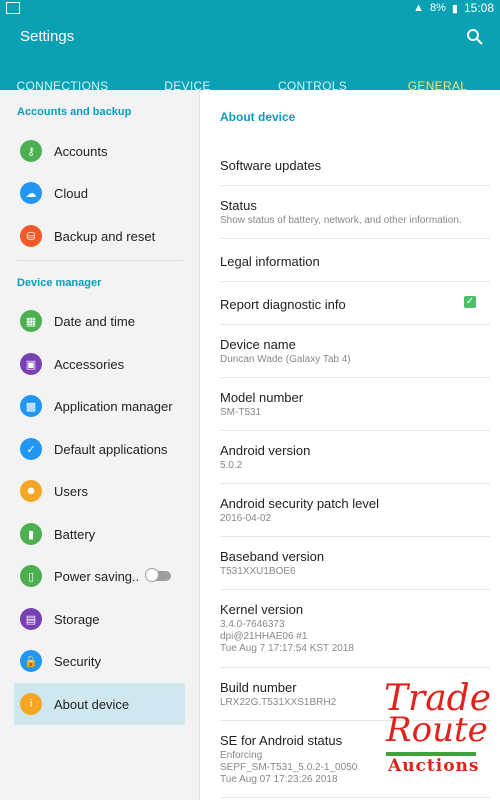 Image resolution: width=500 pixels, height=800 pixels. Describe the element at coordinates (31, 364) in the screenshot. I see `accessories-icon: ▣` at that location.